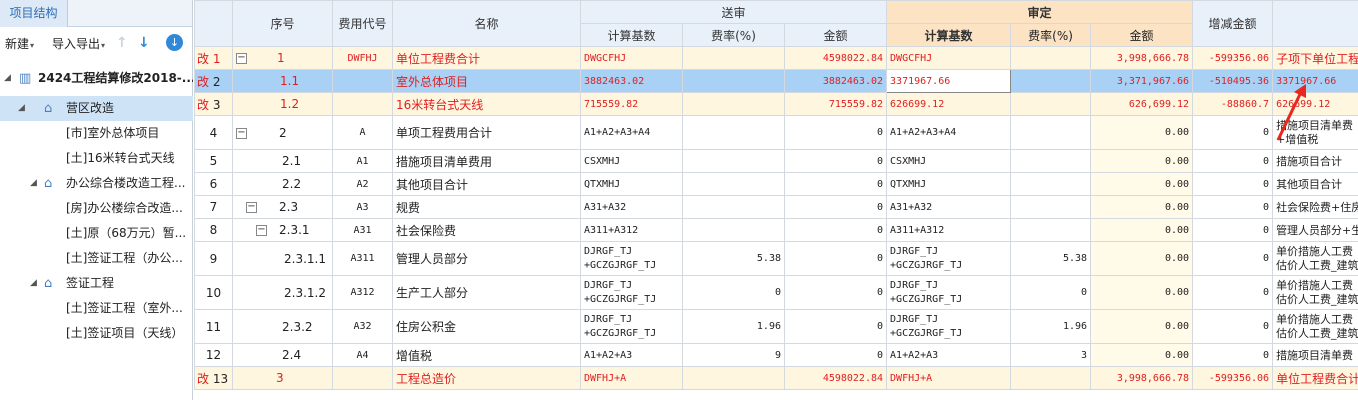  What do you see at coordinates (486, 355) in the screenshot?
I see `name-cell: 增值税` at bounding box center [486, 355].